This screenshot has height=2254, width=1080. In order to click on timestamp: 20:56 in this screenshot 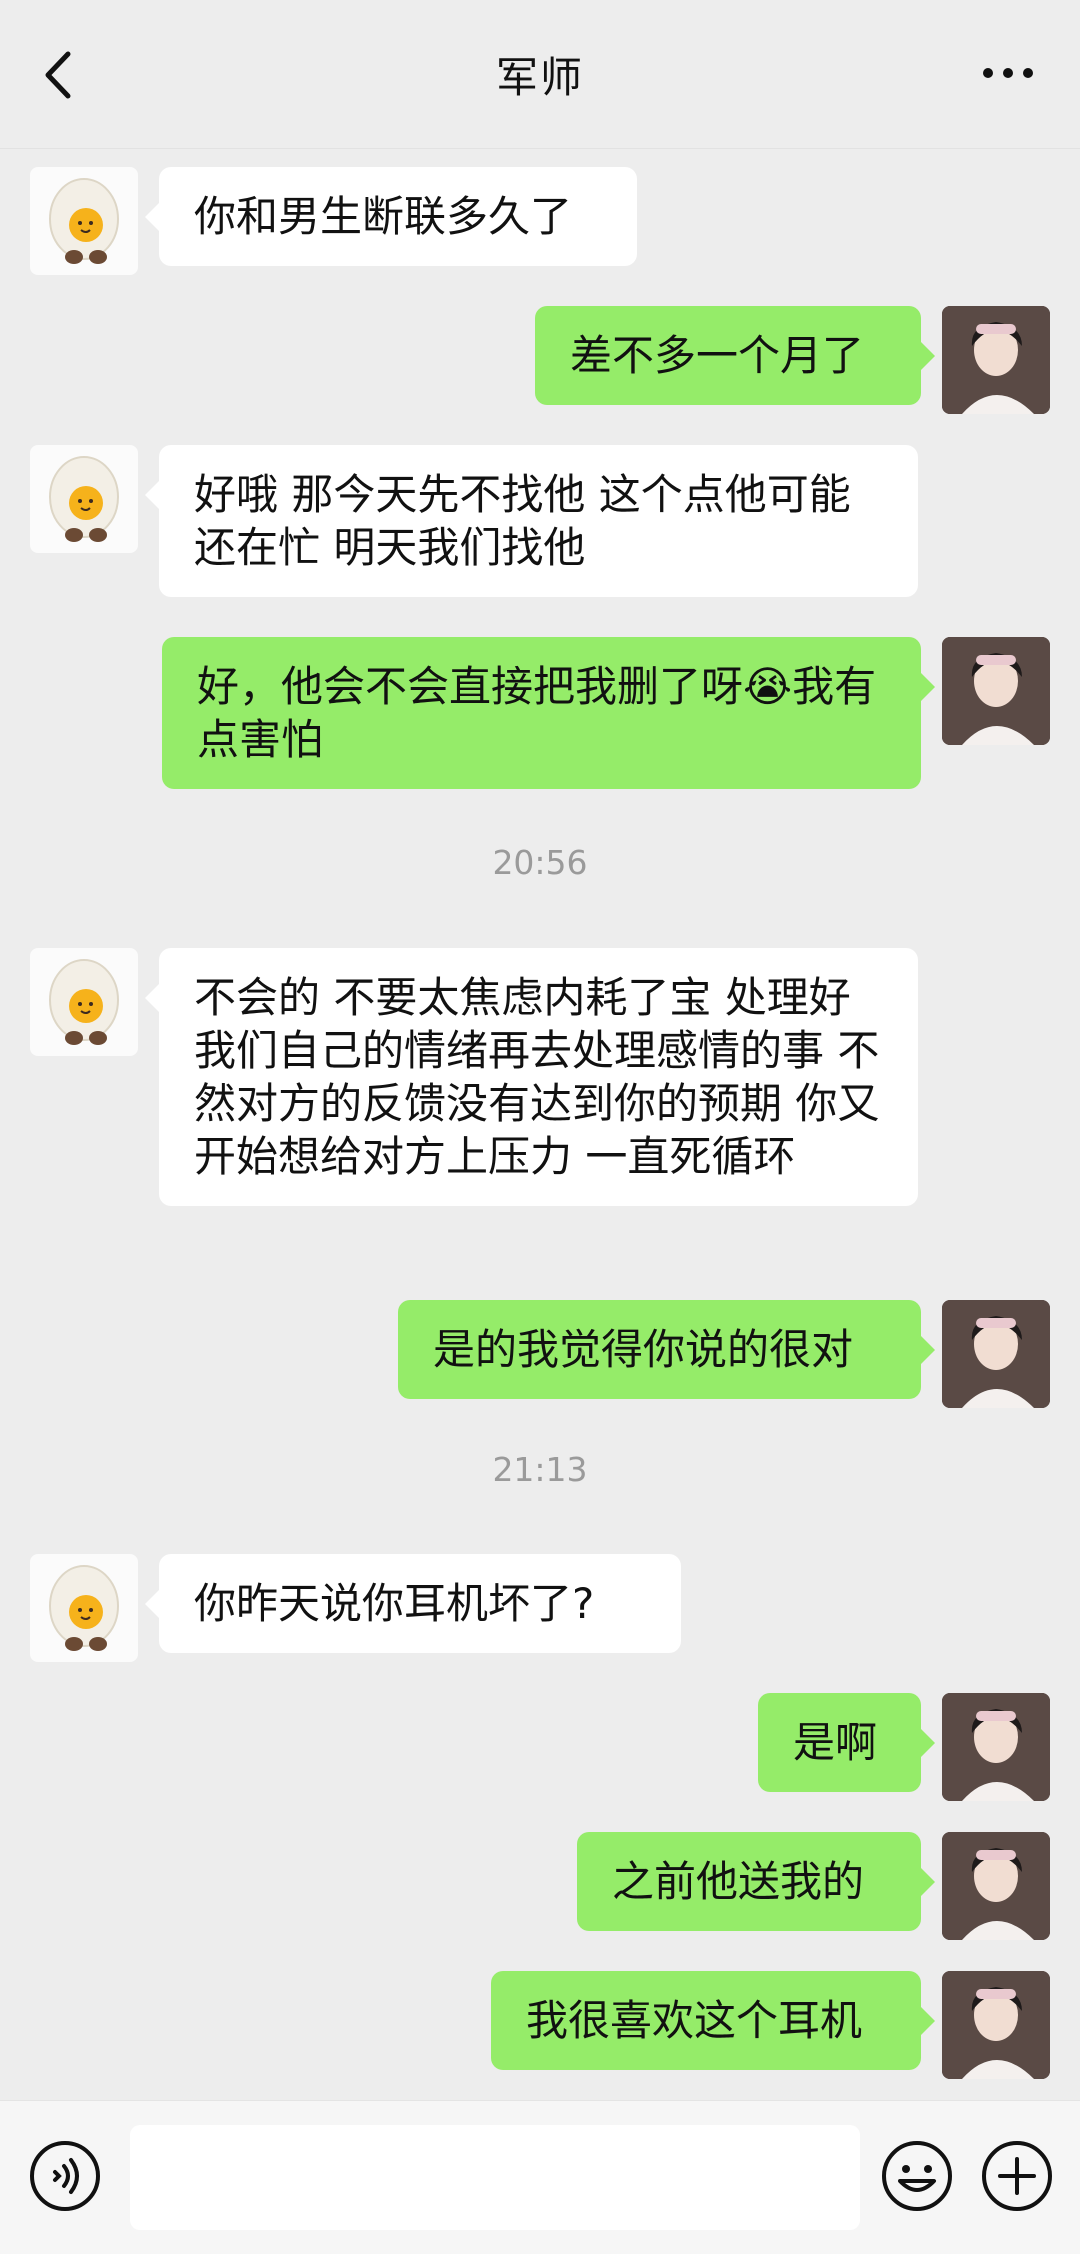, I will do `click(540, 862)`.